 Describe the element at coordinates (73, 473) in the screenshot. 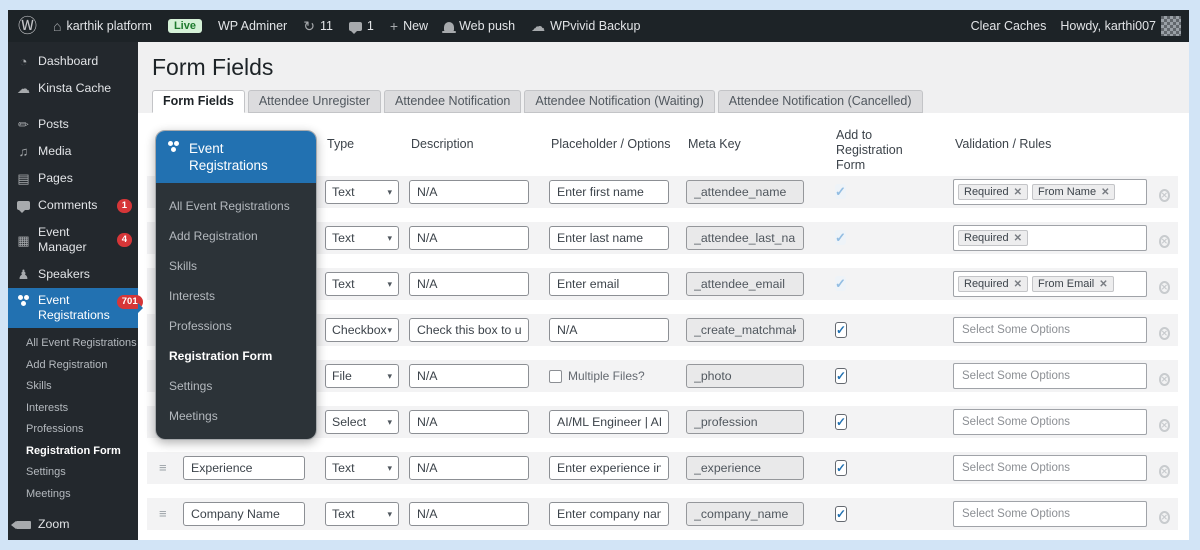

I see `sidebar-subitem-settings: Settings` at that location.